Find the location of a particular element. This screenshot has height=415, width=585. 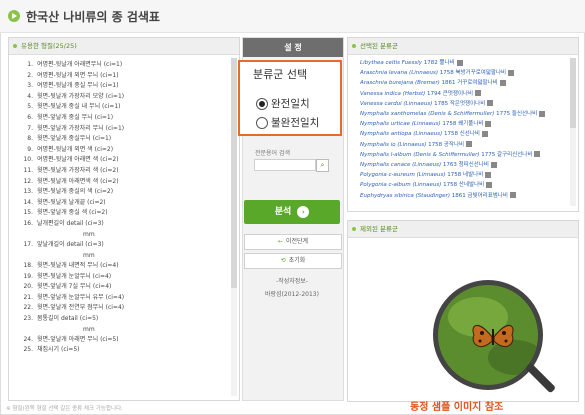

panel-heading: 유용한 형질(25/25) is located at coordinates (124, 46).